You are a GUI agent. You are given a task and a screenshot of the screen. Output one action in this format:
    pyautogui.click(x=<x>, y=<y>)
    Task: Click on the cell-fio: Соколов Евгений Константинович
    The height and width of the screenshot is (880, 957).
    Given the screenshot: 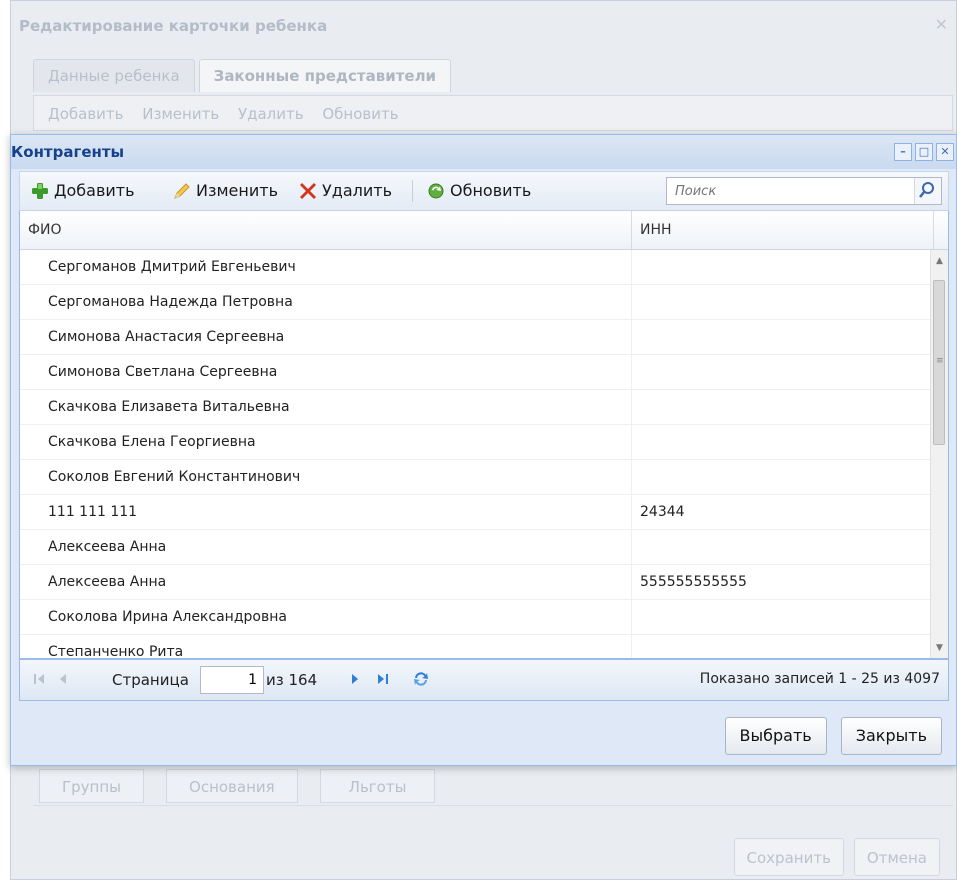 What is the action you would take?
    pyautogui.click(x=326, y=477)
    